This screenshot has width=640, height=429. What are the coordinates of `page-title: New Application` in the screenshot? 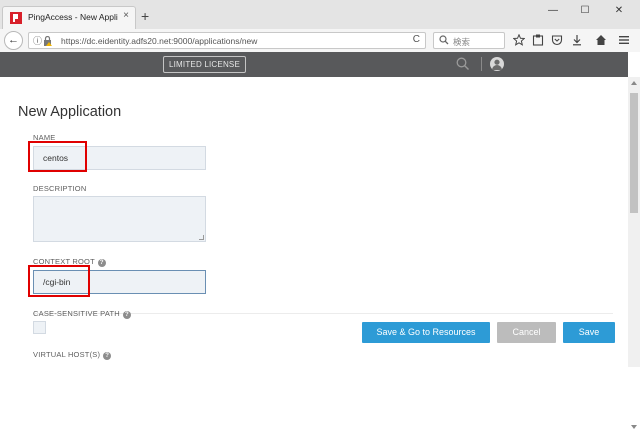 It's located at (70, 112).